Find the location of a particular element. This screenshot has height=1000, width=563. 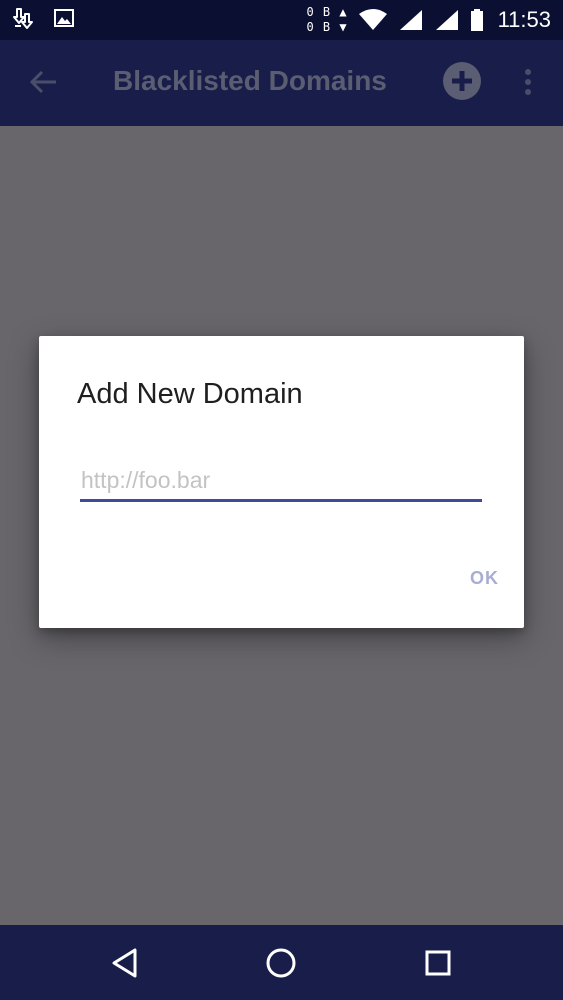

notification-icons is located at coordinates (44, 19).